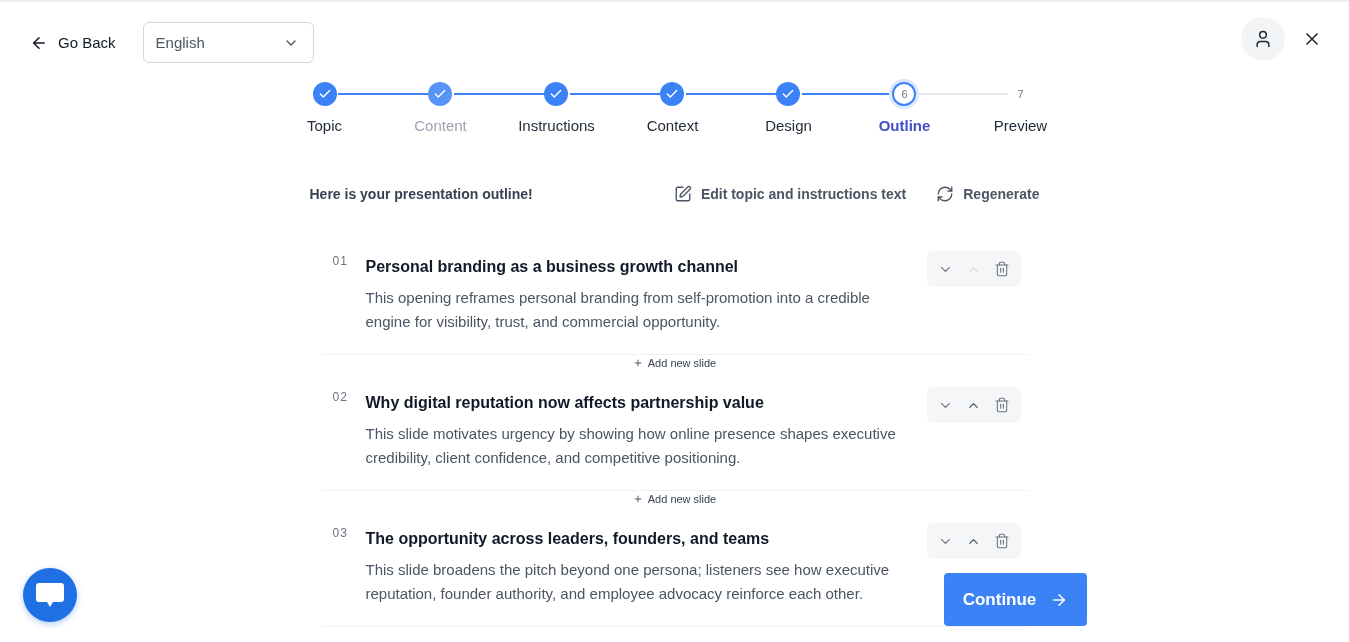 The width and height of the screenshot is (1349, 642). I want to click on step-tab: 7 Preview, so click(1020, 108).